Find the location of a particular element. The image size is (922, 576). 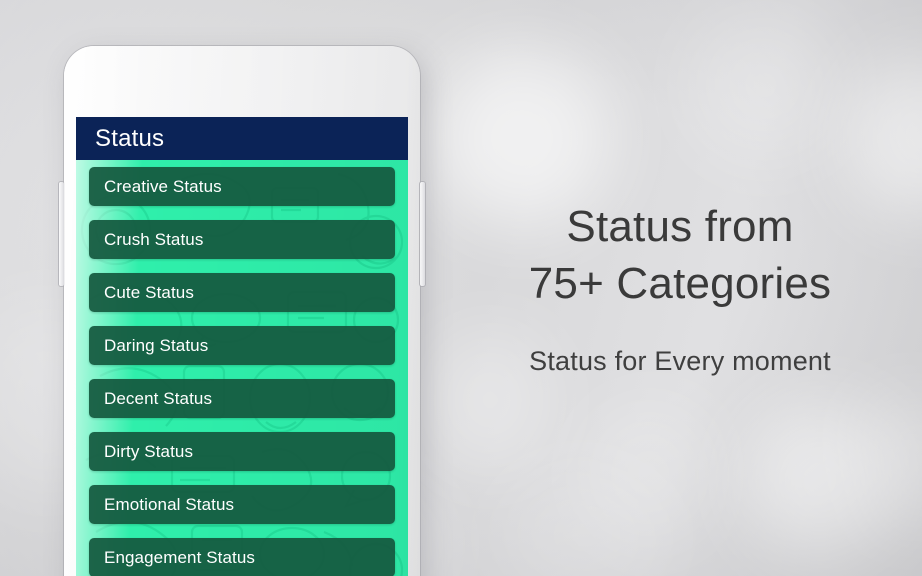

promo-headline: Status from 75+ Categories is located at coordinates (680, 255).